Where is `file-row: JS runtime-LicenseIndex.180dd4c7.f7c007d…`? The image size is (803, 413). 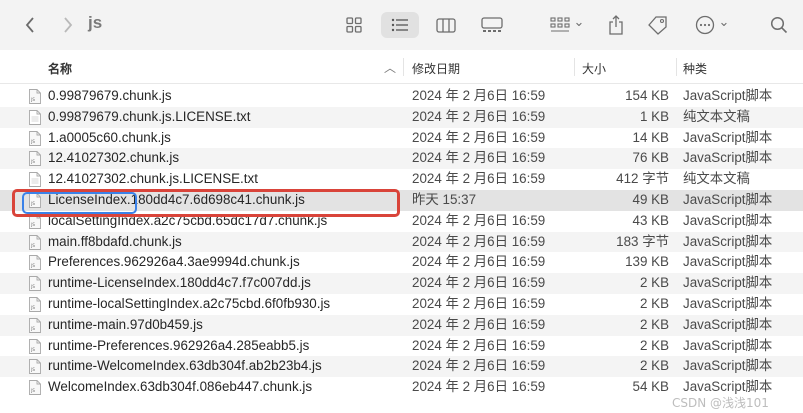
file-row: JS runtime-LicenseIndex.180dd4c7.f7c007d… is located at coordinates (401, 283).